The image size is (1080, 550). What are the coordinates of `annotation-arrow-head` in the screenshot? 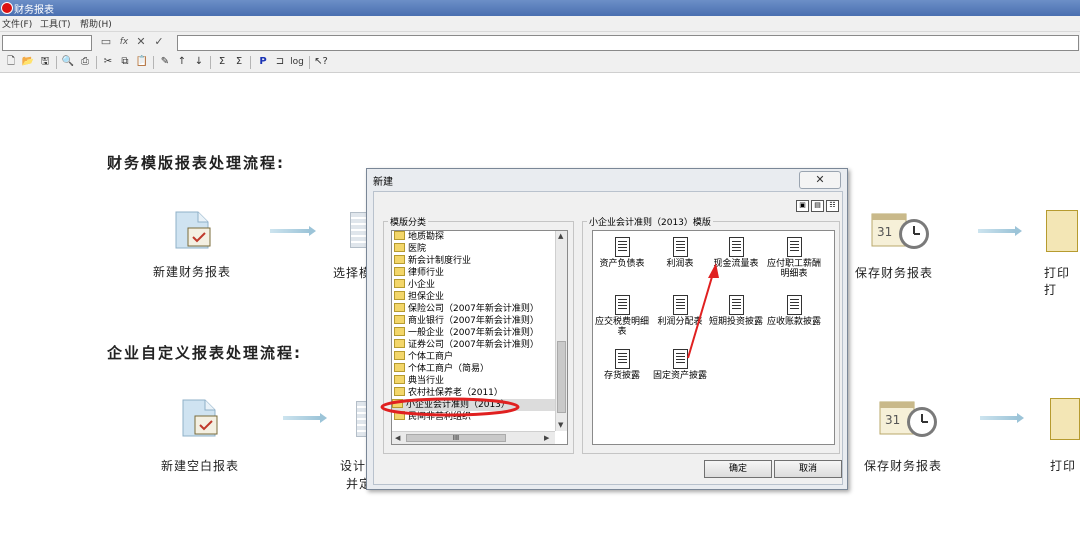 It's located at (713, 270).